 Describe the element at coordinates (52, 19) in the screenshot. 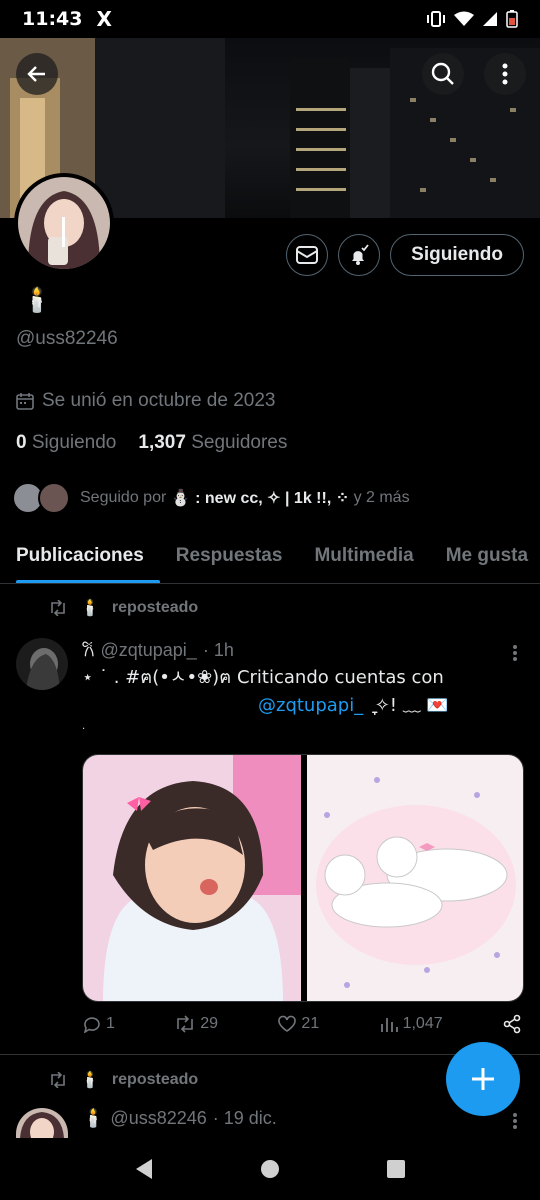

I see `status-time: 11:43` at that location.